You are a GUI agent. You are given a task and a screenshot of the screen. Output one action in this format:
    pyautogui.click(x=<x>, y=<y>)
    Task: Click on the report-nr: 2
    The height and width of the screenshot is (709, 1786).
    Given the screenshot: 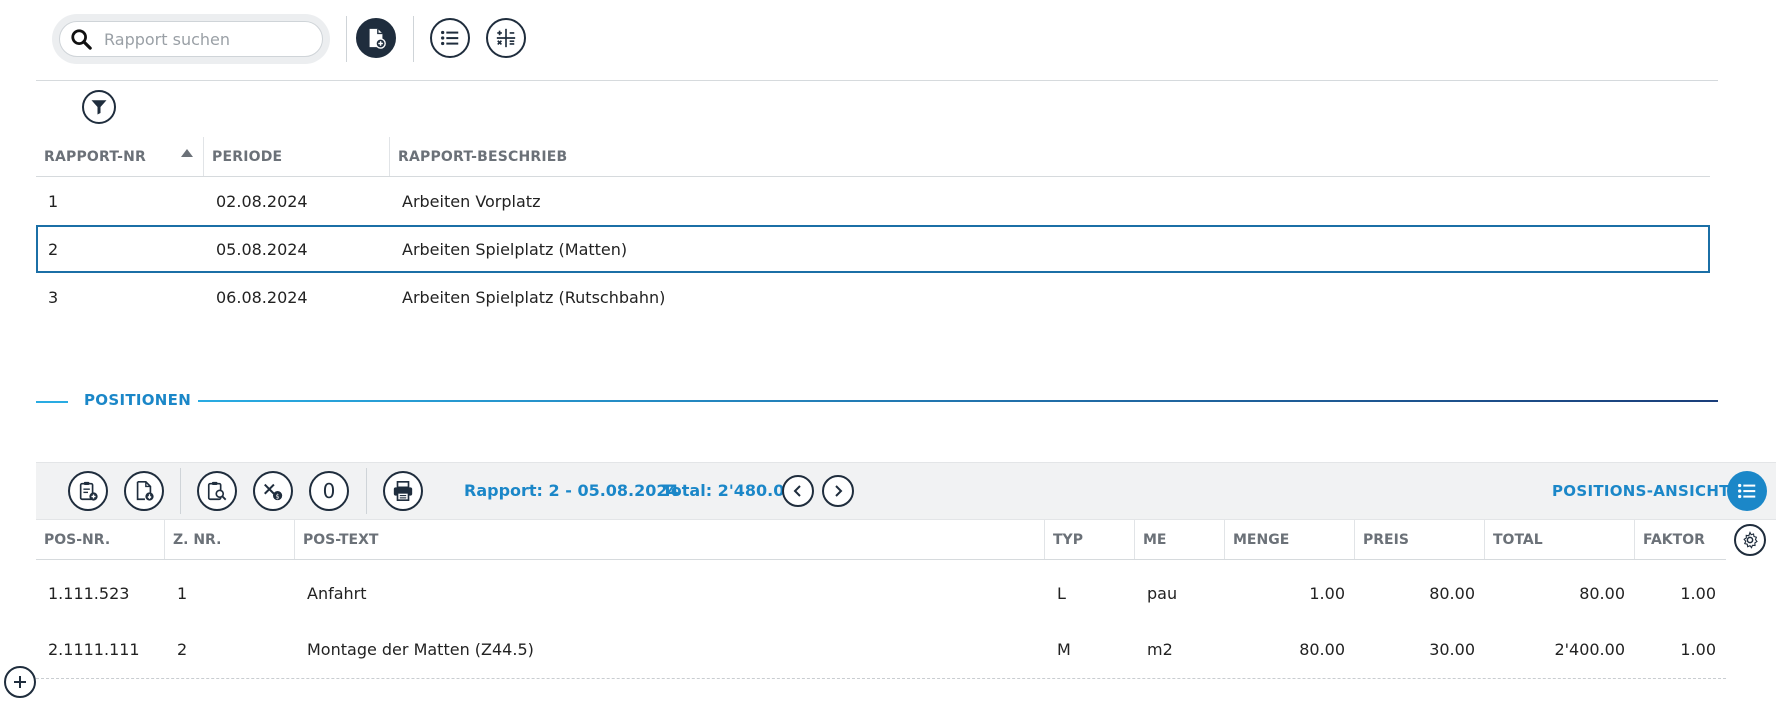 What is the action you would take?
    pyautogui.click(x=53, y=249)
    